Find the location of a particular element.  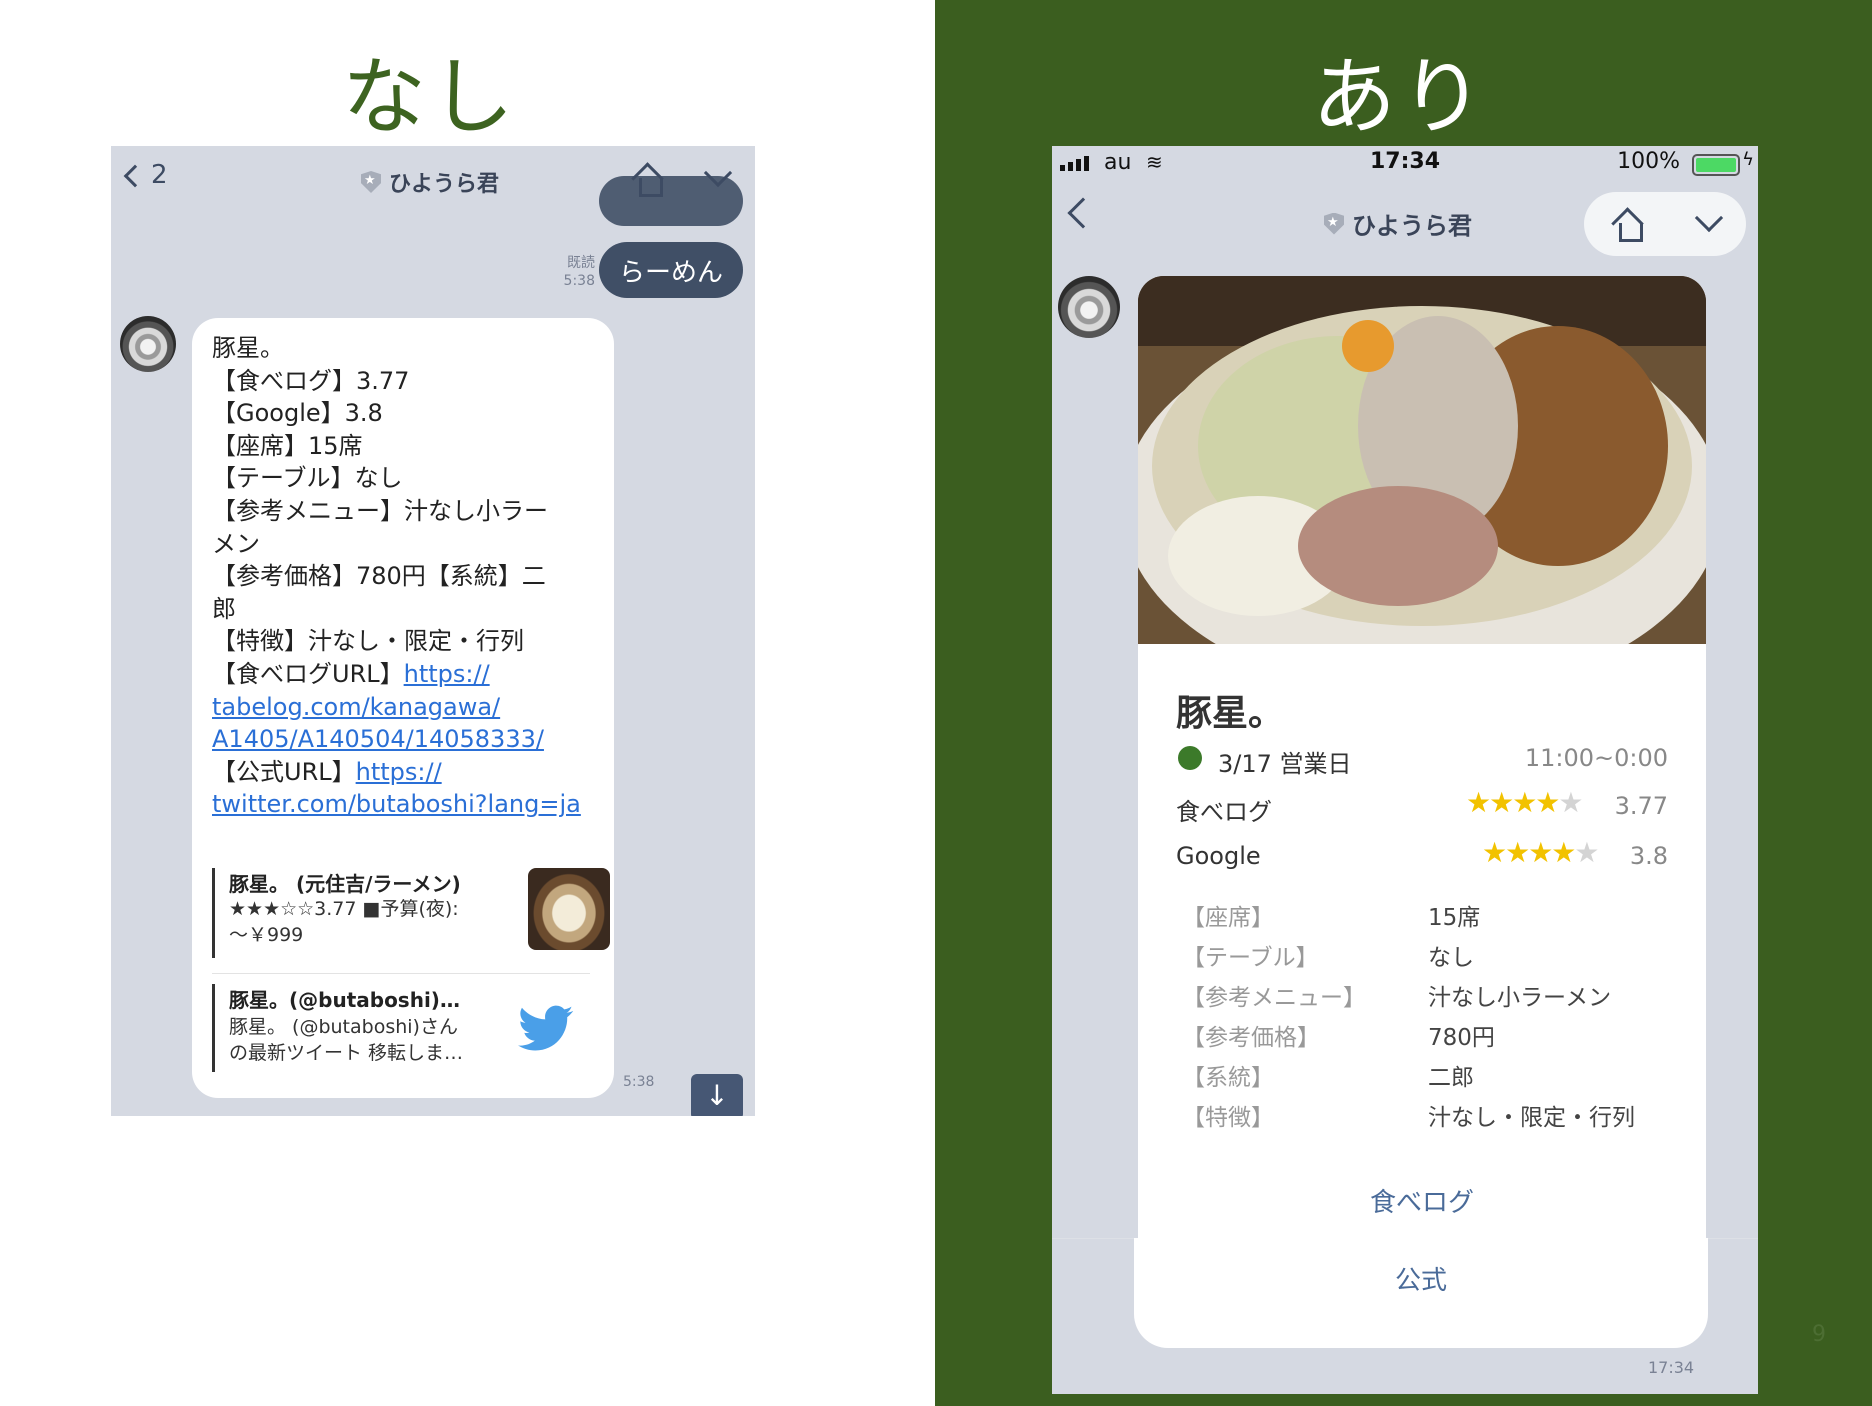

user-message-bubble: らーめん is located at coordinates (671, 270).